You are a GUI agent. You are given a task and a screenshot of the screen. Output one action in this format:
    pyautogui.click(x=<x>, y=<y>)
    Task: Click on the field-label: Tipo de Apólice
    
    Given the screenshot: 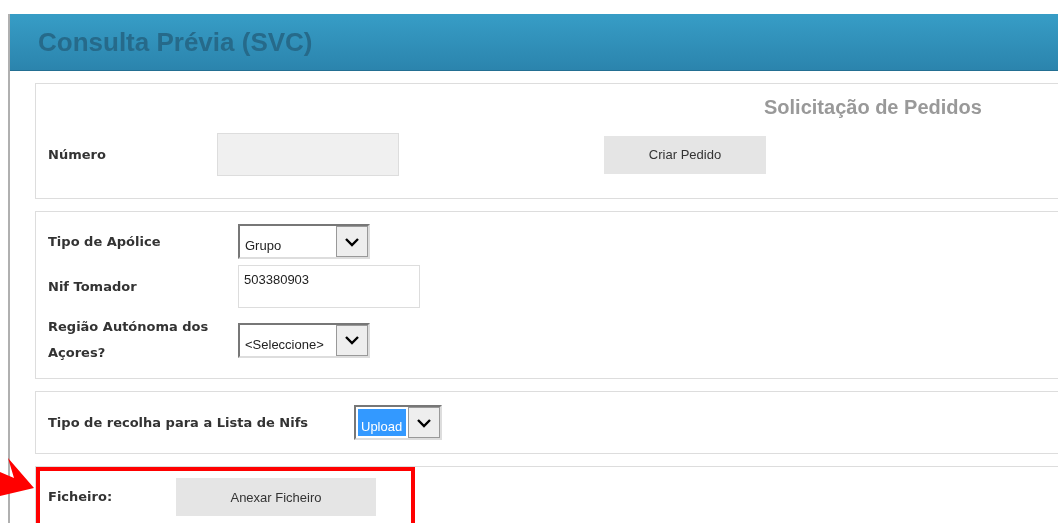 What is the action you would take?
    pyautogui.click(x=105, y=241)
    